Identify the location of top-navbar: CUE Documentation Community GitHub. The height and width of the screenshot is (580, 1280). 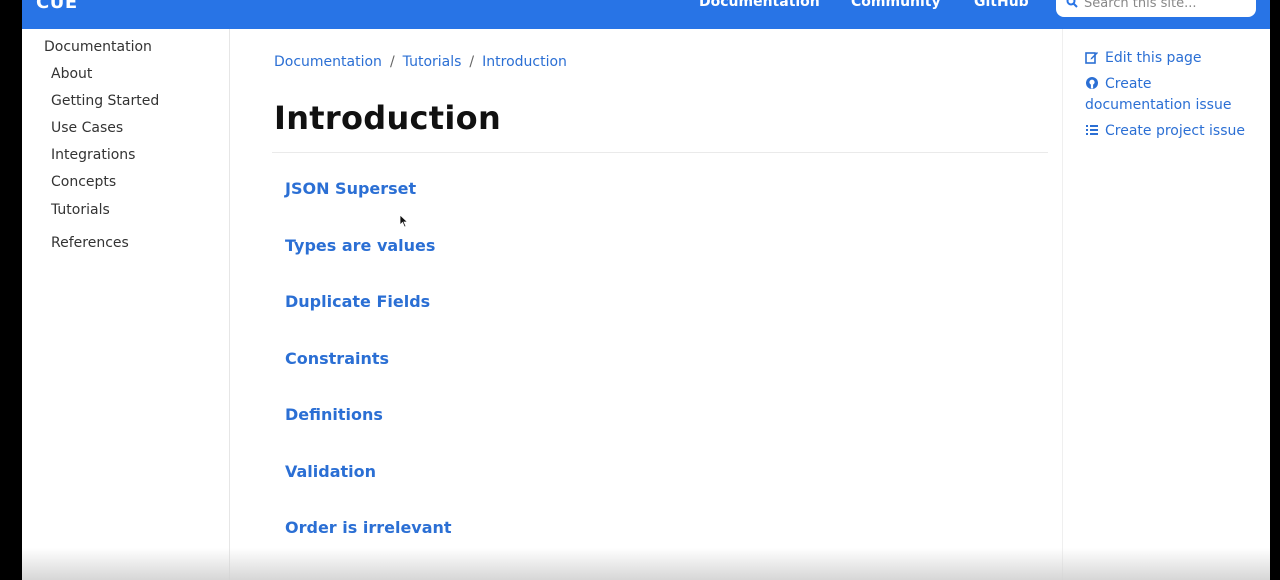
(646, 14).